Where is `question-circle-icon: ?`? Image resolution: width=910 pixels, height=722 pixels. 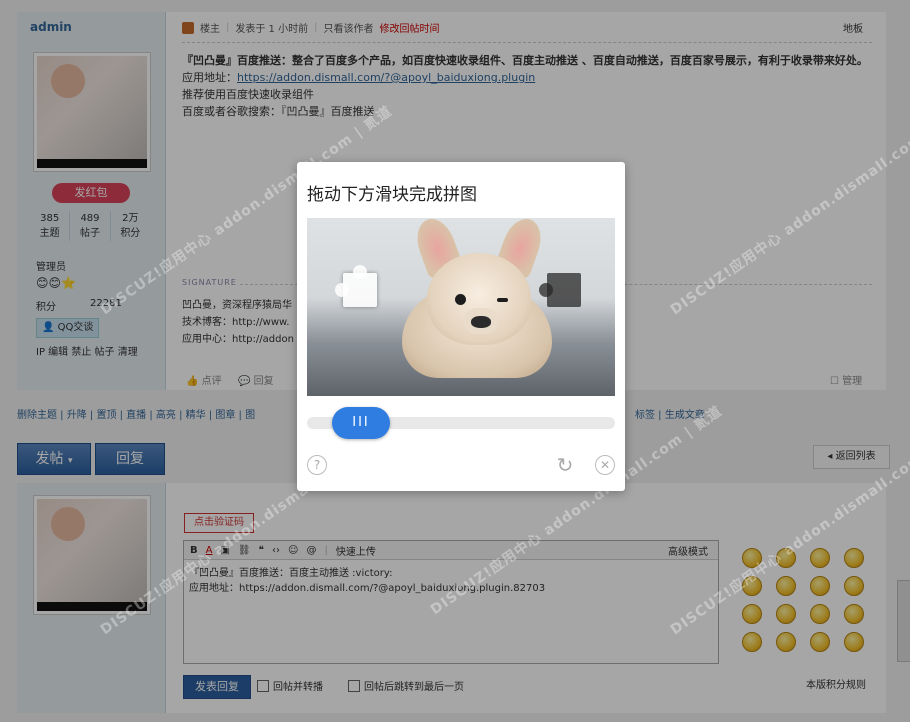
question-circle-icon: ? is located at coordinates (317, 465).